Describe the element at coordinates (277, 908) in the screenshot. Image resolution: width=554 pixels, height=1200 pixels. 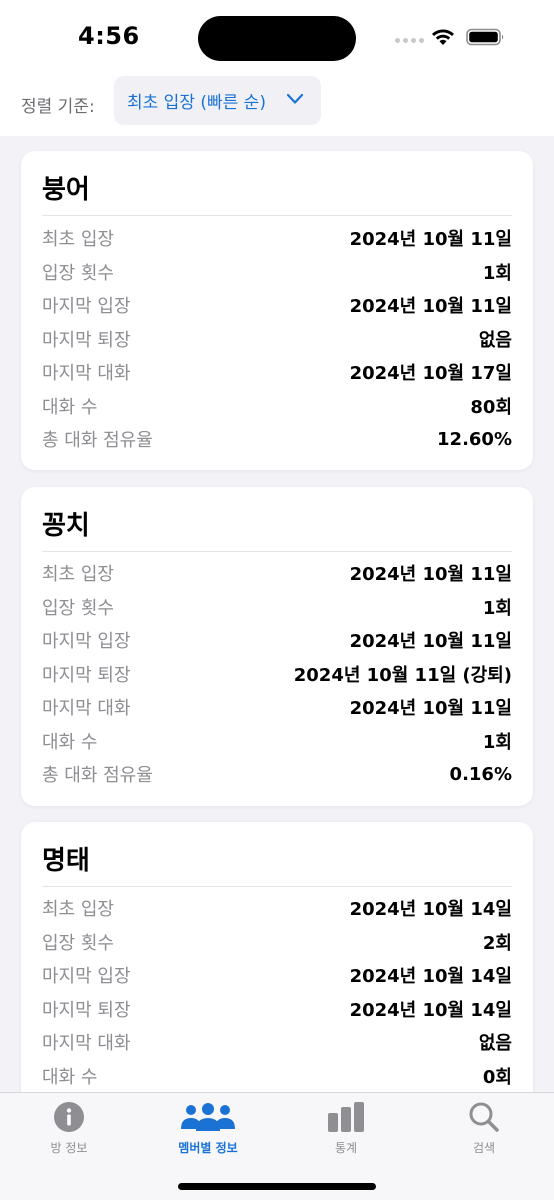
I see `info-row: 최초 입장 2024년 10월 14일` at that location.